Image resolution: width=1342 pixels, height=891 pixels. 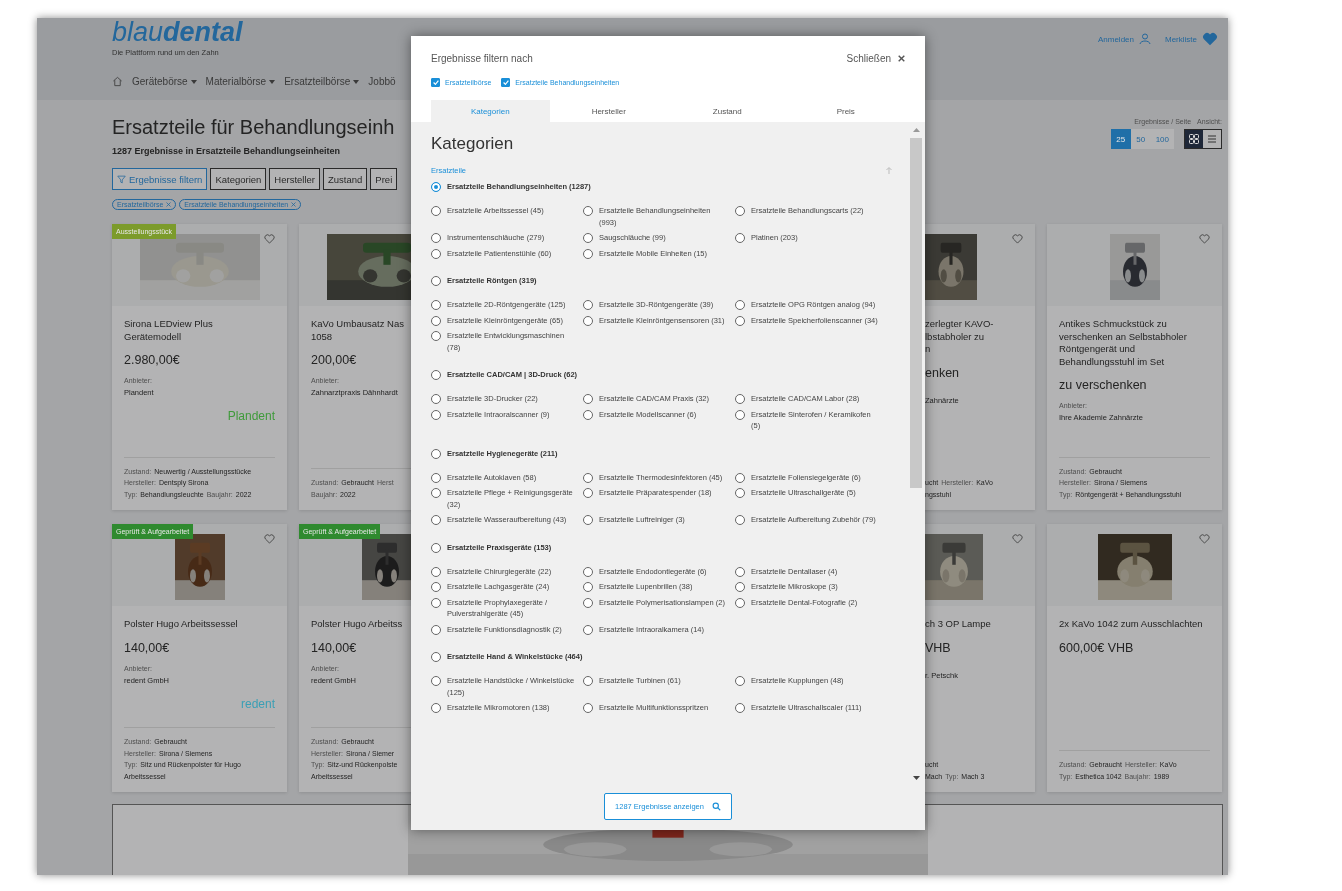 What do you see at coordinates (382, 81) in the screenshot?
I see `nav-link: Jobbö` at bounding box center [382, 81].